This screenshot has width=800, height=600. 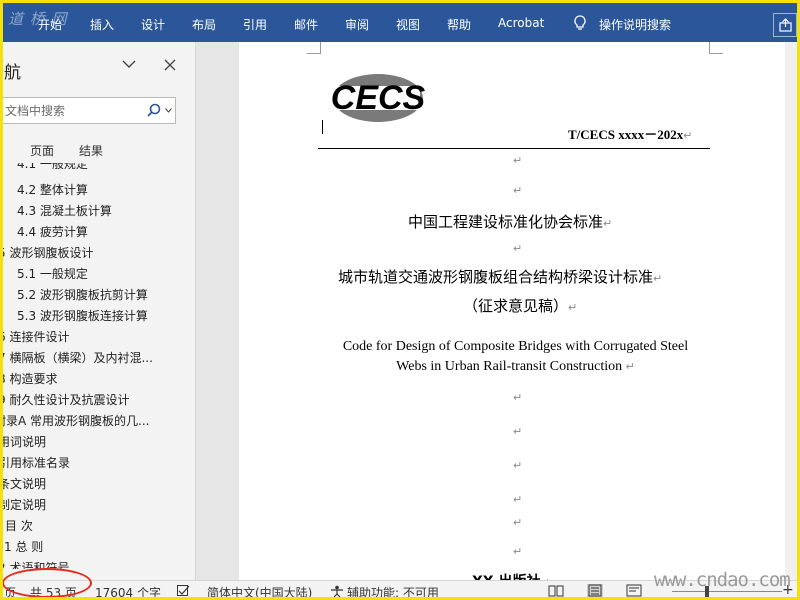 I want to click on document-subtitle-cn: （征求意见稿）↵, so click(x=520, y=305).